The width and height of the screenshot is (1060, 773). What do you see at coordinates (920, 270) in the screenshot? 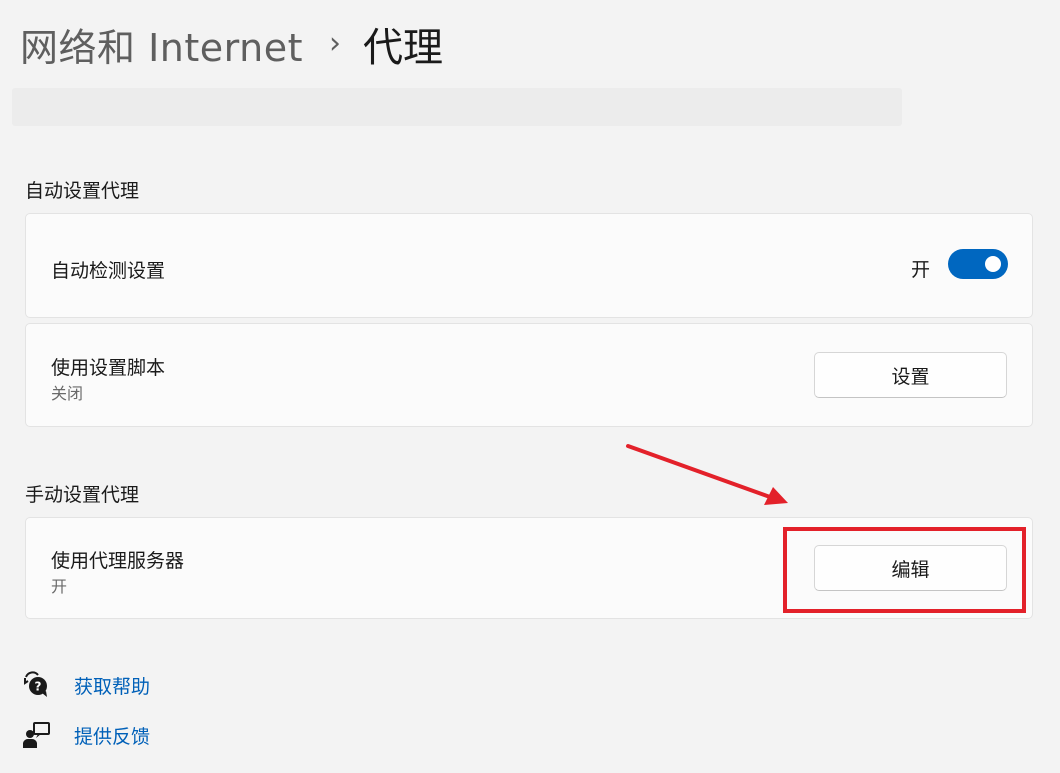
I see `auto-detect-state-text: 开` at bounding box center [920, 270].